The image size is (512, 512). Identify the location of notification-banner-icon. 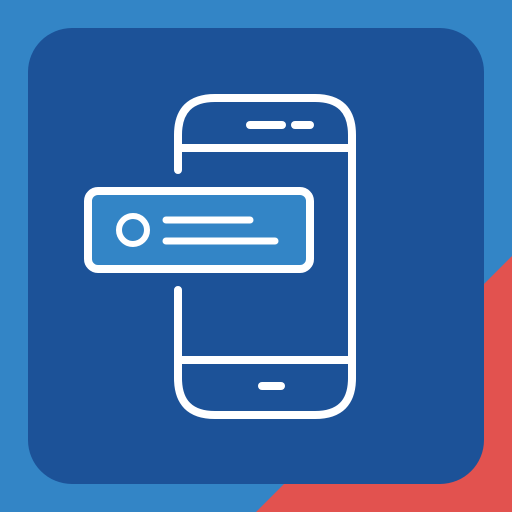
(199, 230).